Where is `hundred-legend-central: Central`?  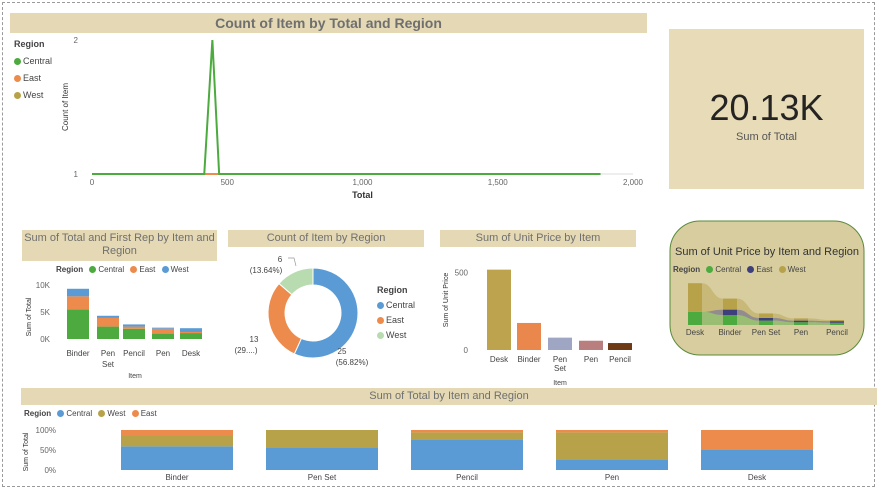 hundred-legend-central: Central is located at coordinates (79, 413).